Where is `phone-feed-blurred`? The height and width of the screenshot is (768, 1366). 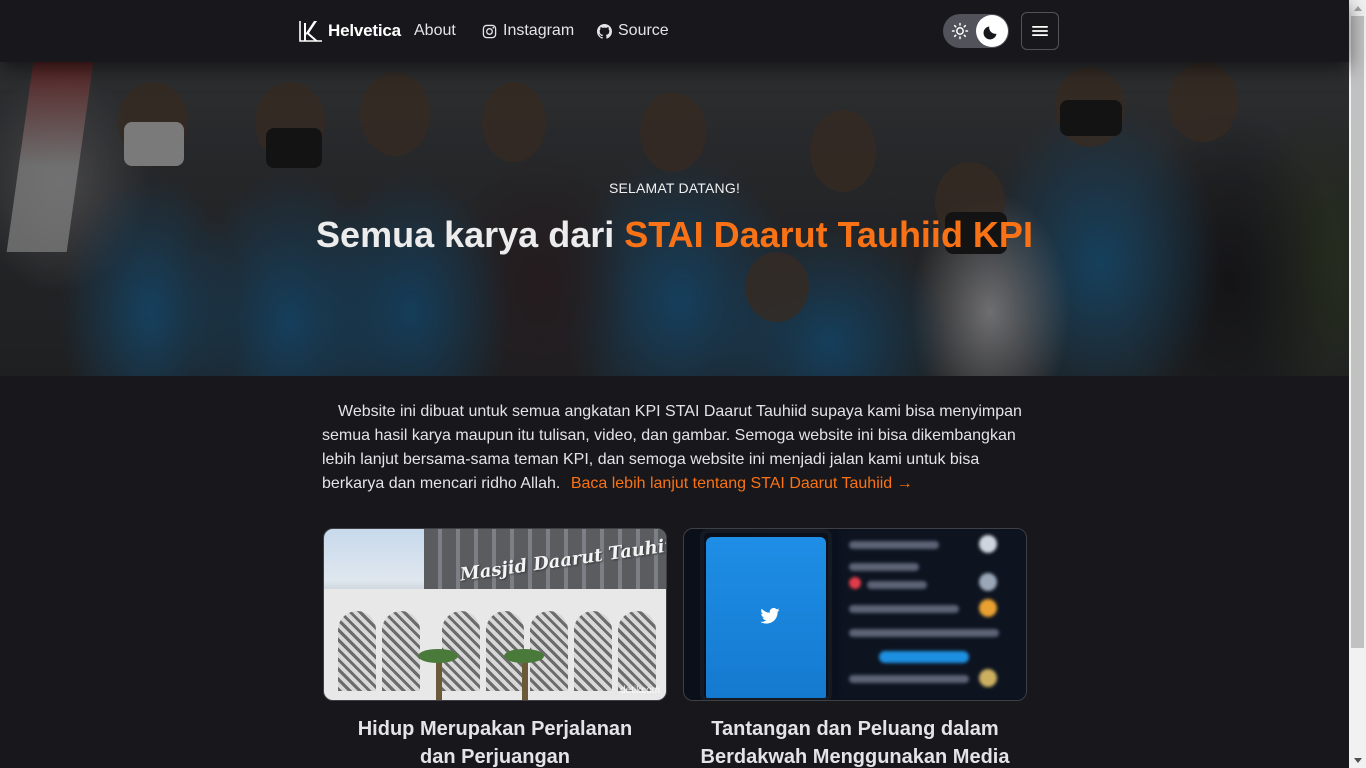 phone-feed-blurred is located at coordinates (932, 614).